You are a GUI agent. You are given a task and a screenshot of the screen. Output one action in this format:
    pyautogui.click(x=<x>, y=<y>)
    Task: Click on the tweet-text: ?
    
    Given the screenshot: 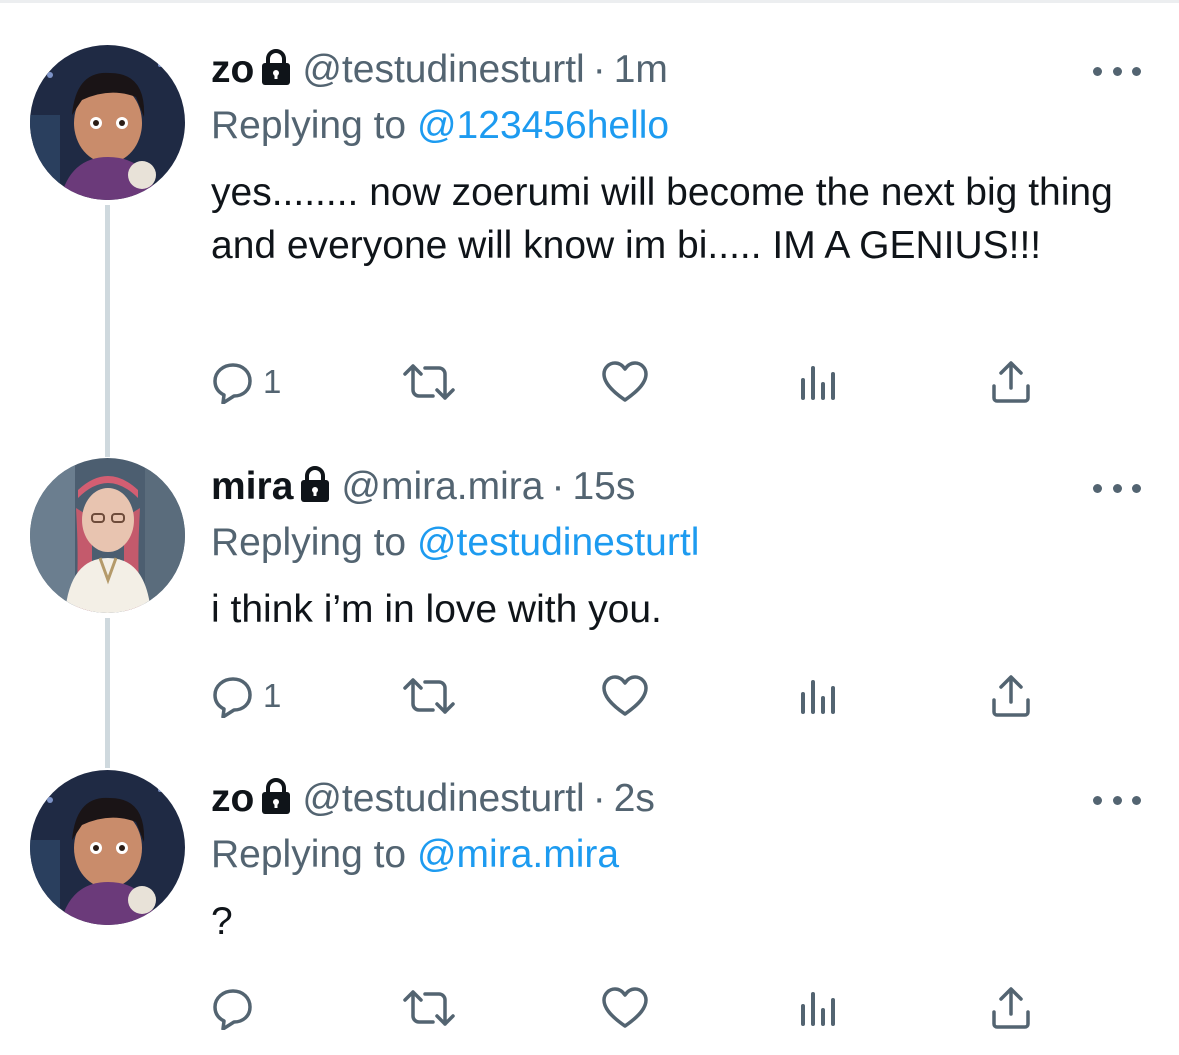 What is the action you would take?
    pyautogui.click(x=222, y=921)
    